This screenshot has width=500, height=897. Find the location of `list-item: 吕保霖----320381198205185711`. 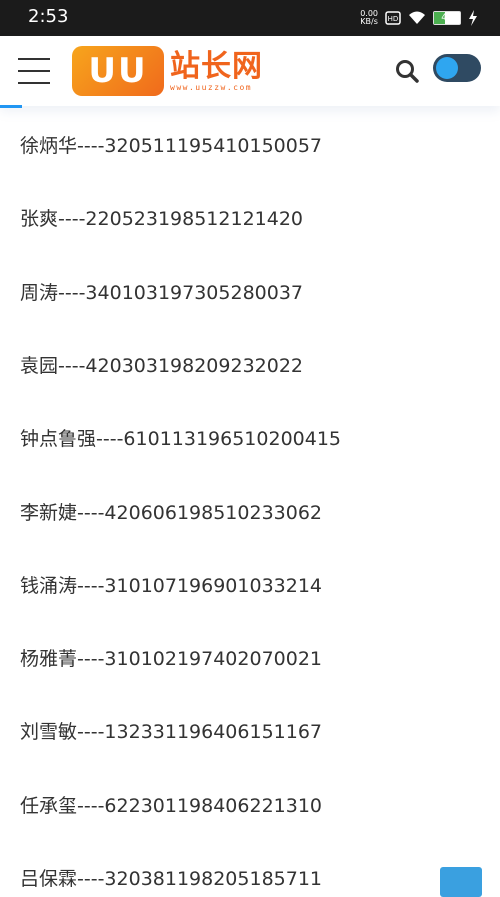

list-item: 吕保霖----320381198205185711 is located at coordinates (171, 879).